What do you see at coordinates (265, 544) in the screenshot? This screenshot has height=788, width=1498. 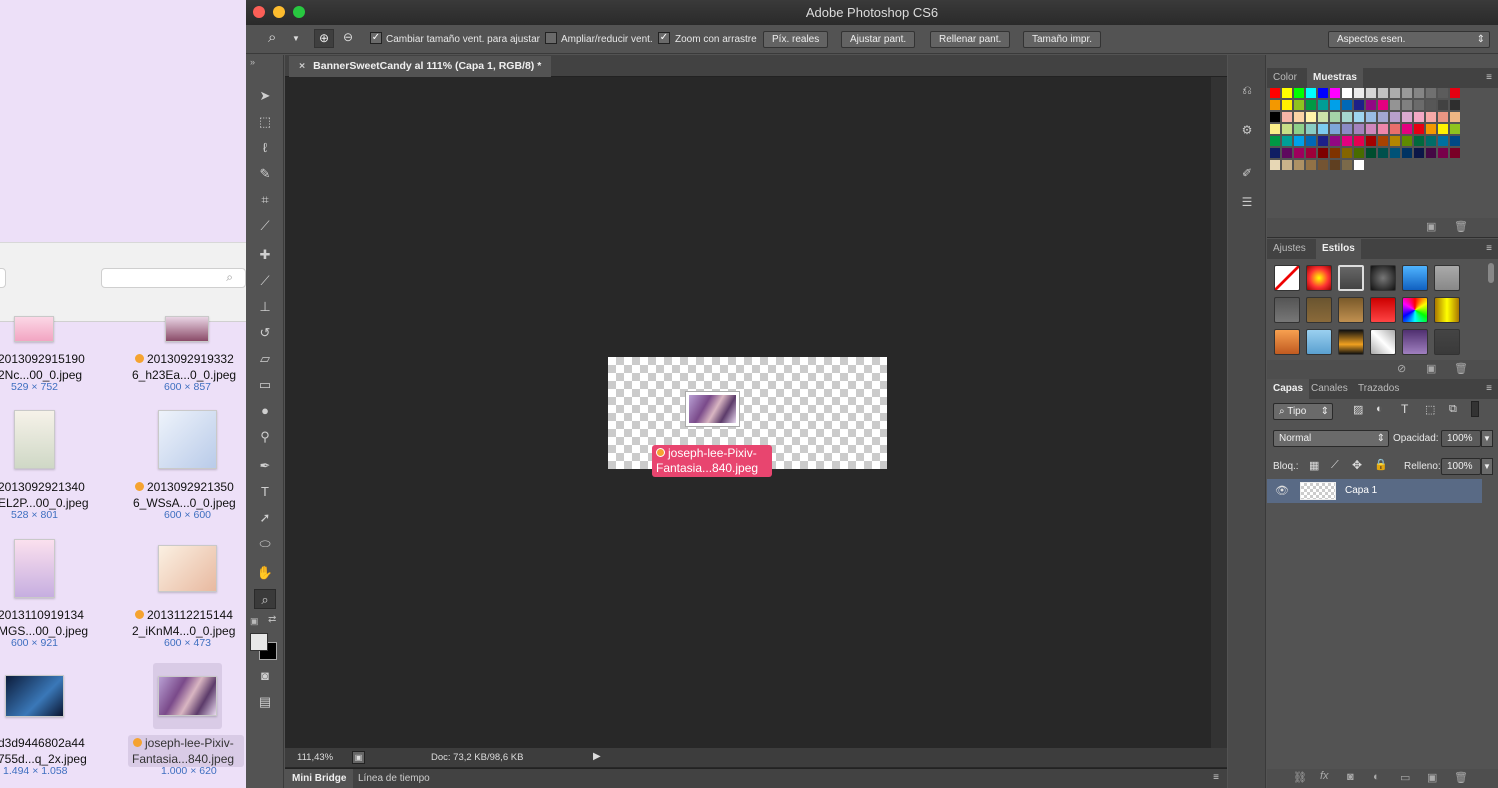 I see `ellipse-tool-icon: ⬭` at bounding box center [265, 544].